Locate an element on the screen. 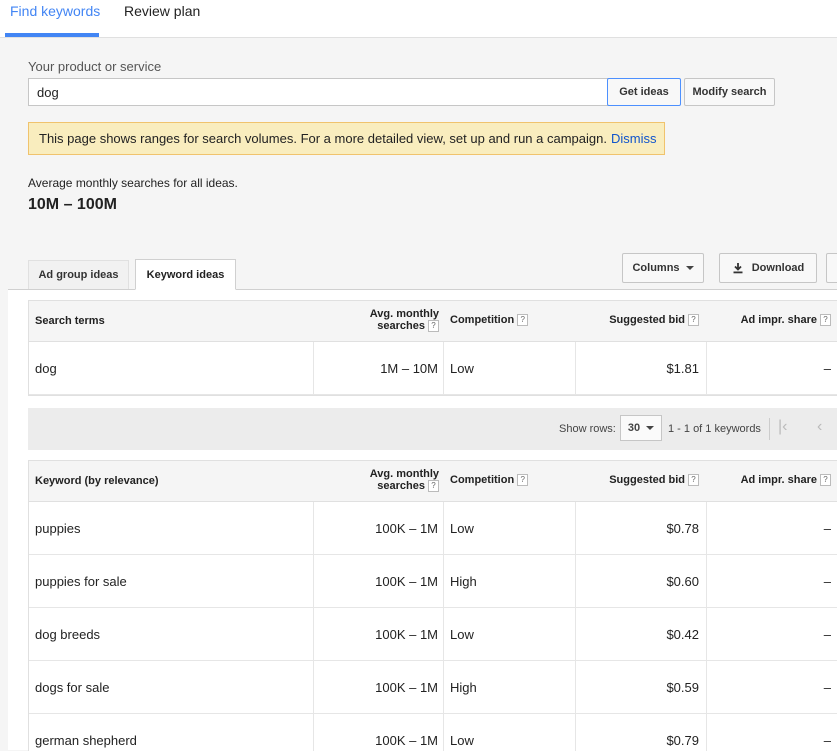 The height and width of the screenshot is (751, 837). product-service-label: Your product or service is located at coordinates (95, 66).